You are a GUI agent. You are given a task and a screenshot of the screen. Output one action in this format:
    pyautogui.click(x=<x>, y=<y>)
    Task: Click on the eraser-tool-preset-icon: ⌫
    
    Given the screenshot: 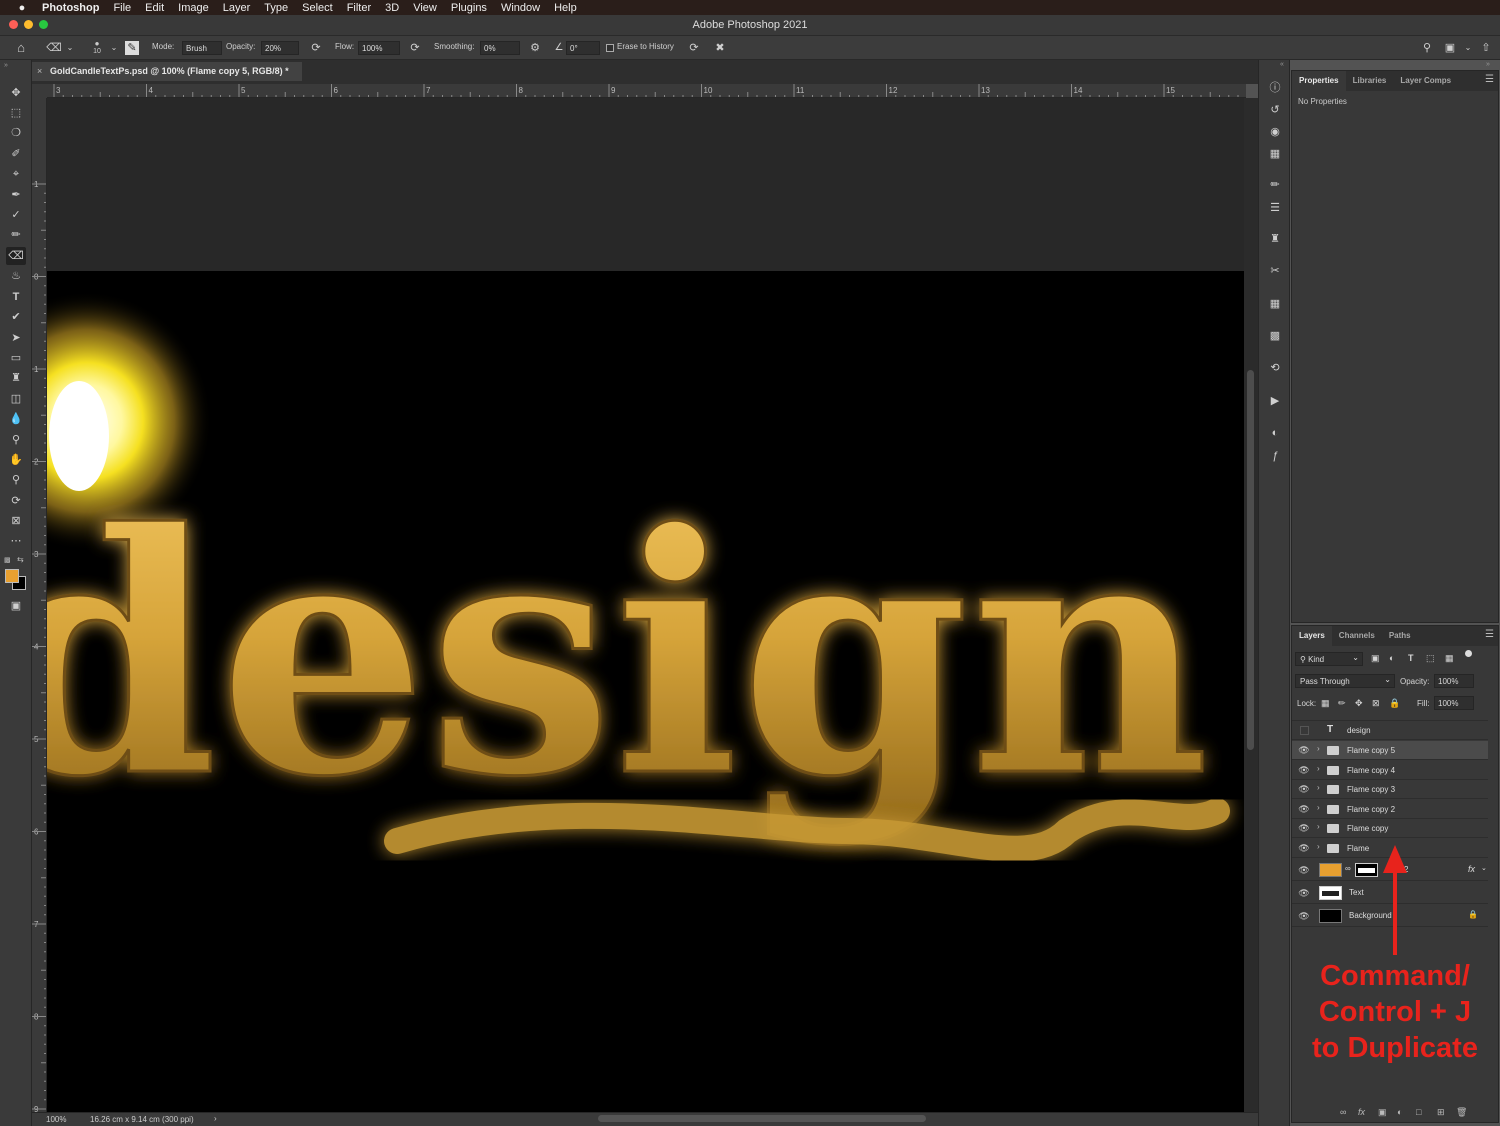 What is the action you would take?
    pyautogui.click(x=54, y=48)
    